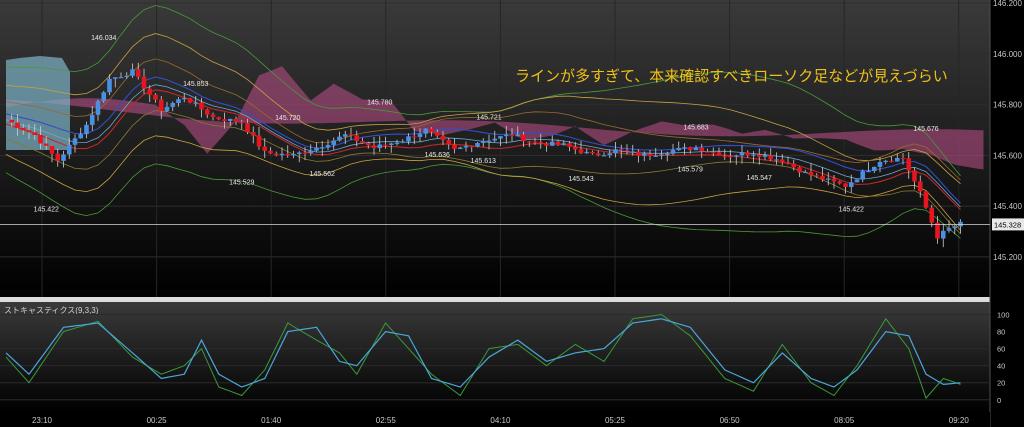  Describe the element at coordinates (1001, 332) in the screenshot. I see `stoch-tick-label: 80` at that location.